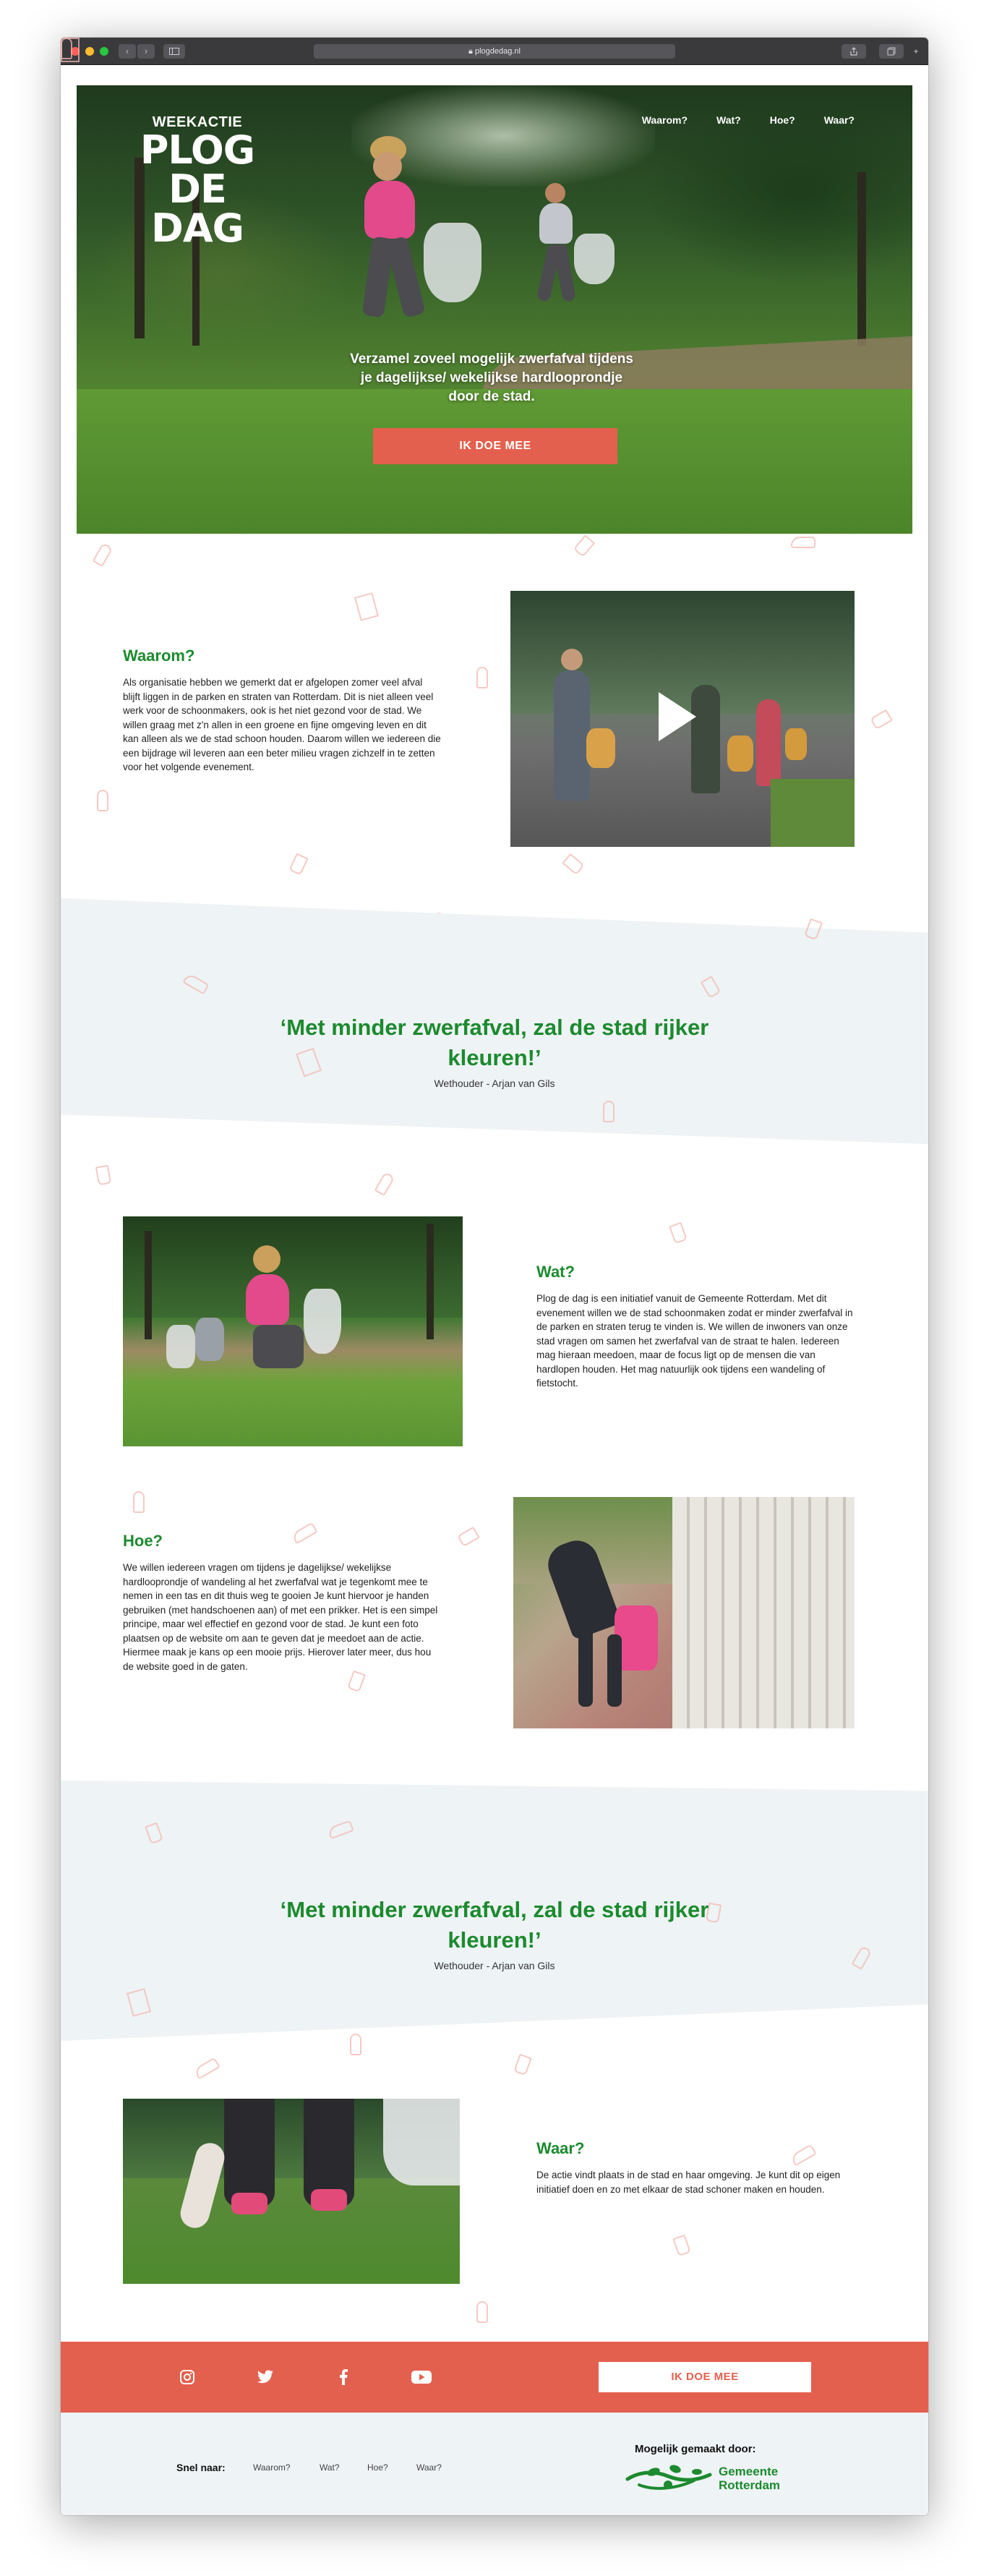 The height and width of the screenshot is (2576, 989). I want to click on sidebar-toggle-button, so click(174, 51).